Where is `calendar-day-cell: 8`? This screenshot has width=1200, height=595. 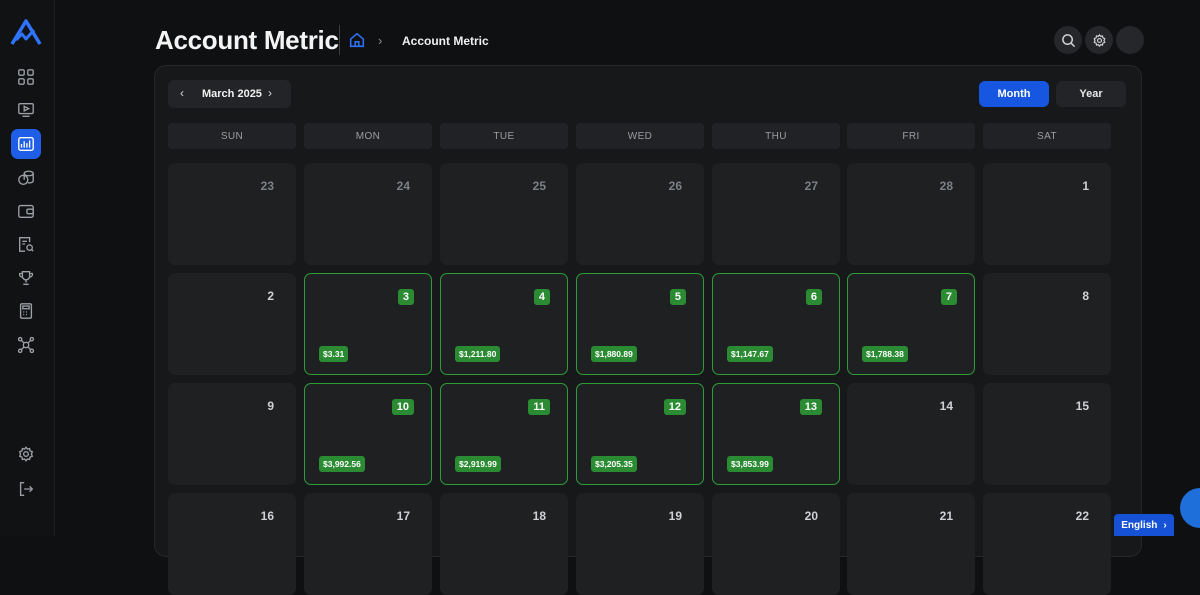
calendar-day-cell: 8 is located at coordinates (1047, 324).